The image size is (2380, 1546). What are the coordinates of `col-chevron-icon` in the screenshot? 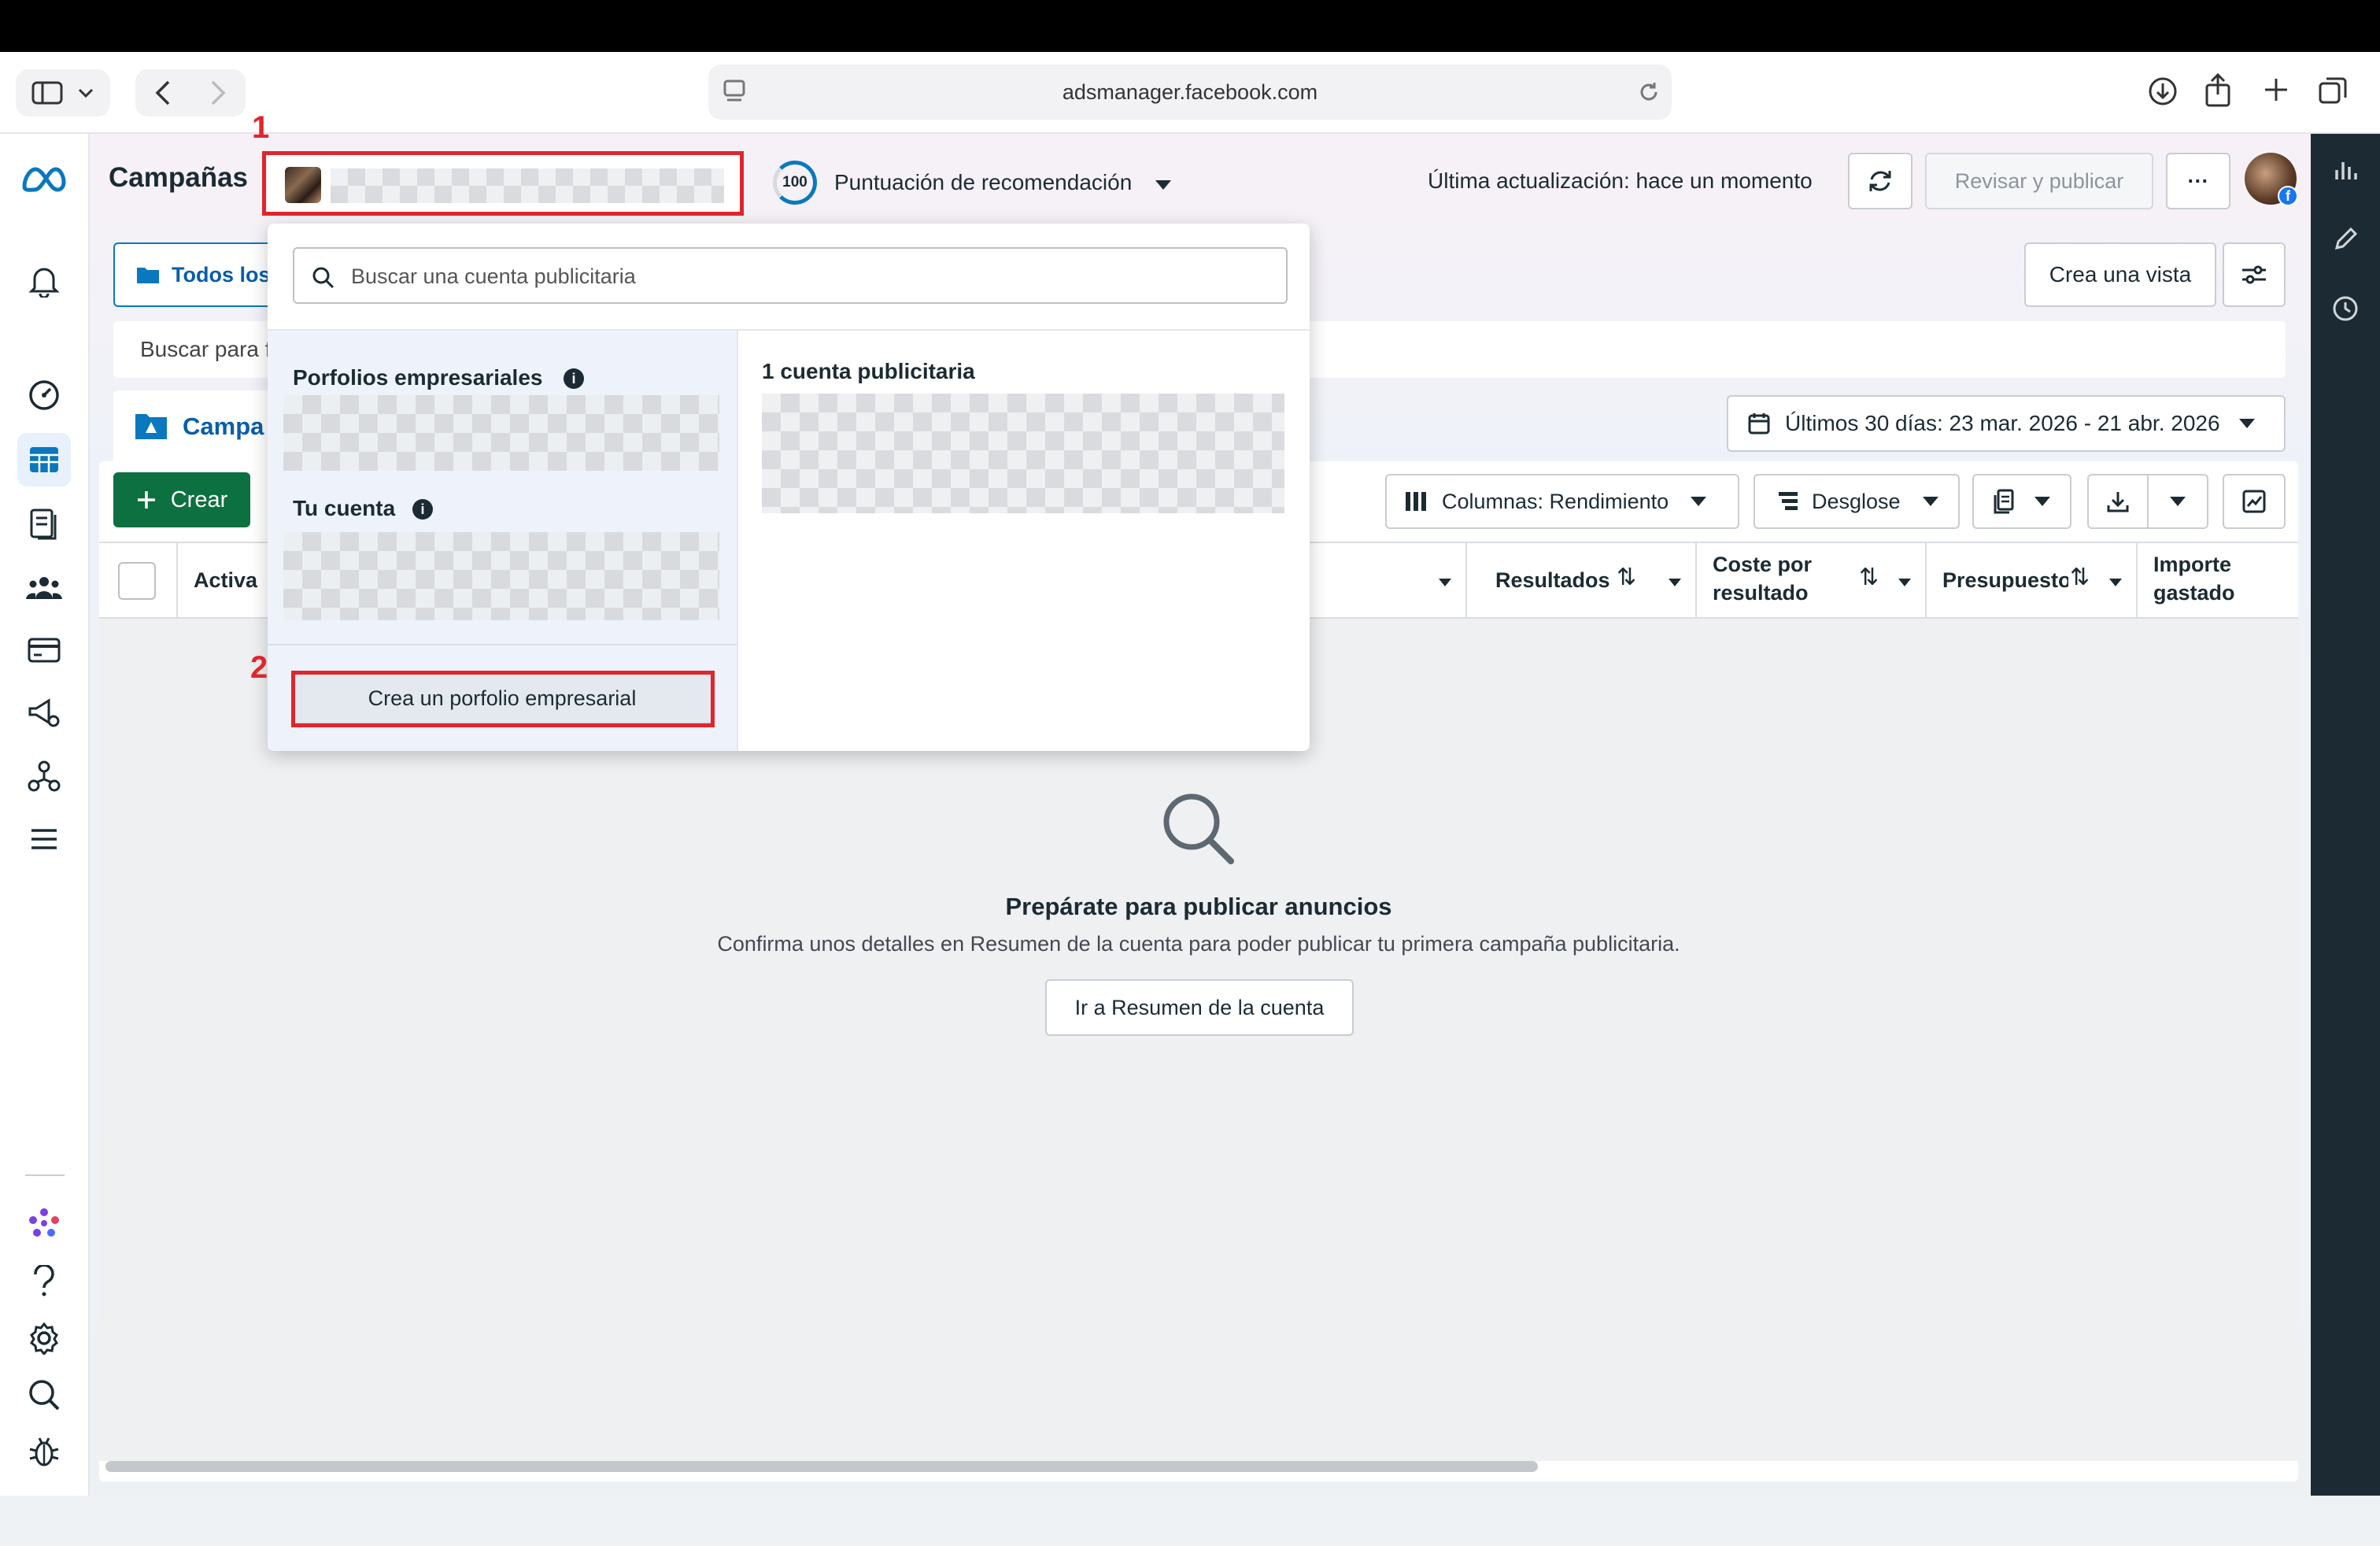 It's located at (1445, 583).